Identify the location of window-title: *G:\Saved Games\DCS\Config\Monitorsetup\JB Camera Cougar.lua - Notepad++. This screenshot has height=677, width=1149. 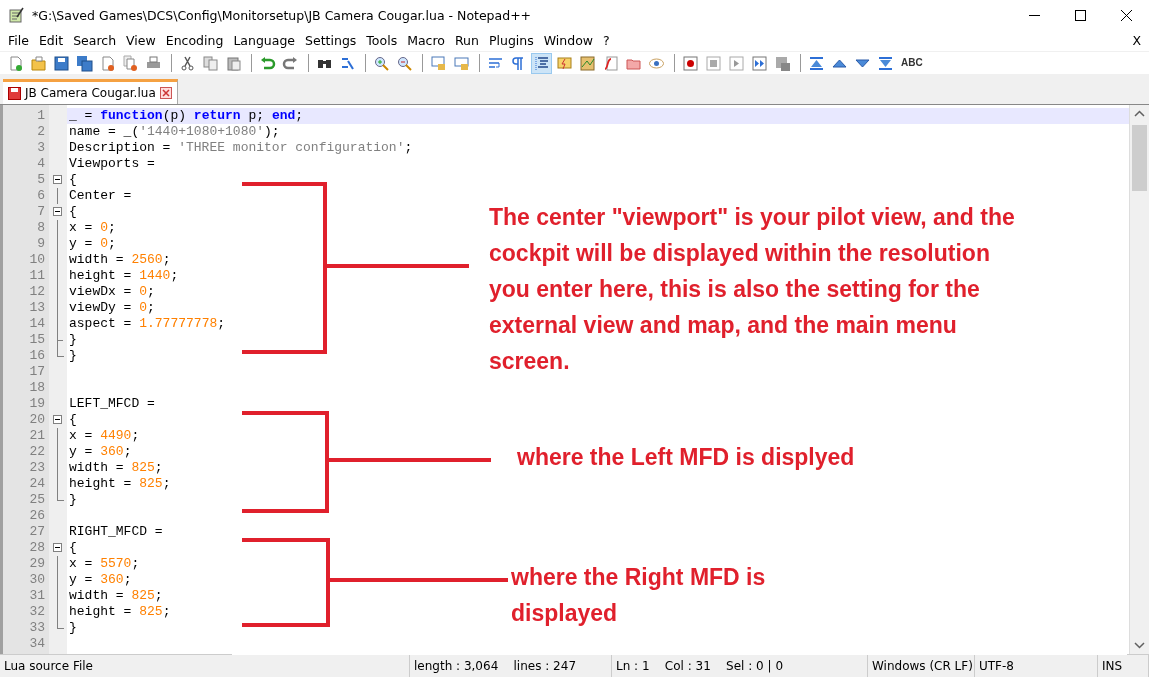
(282, 15).